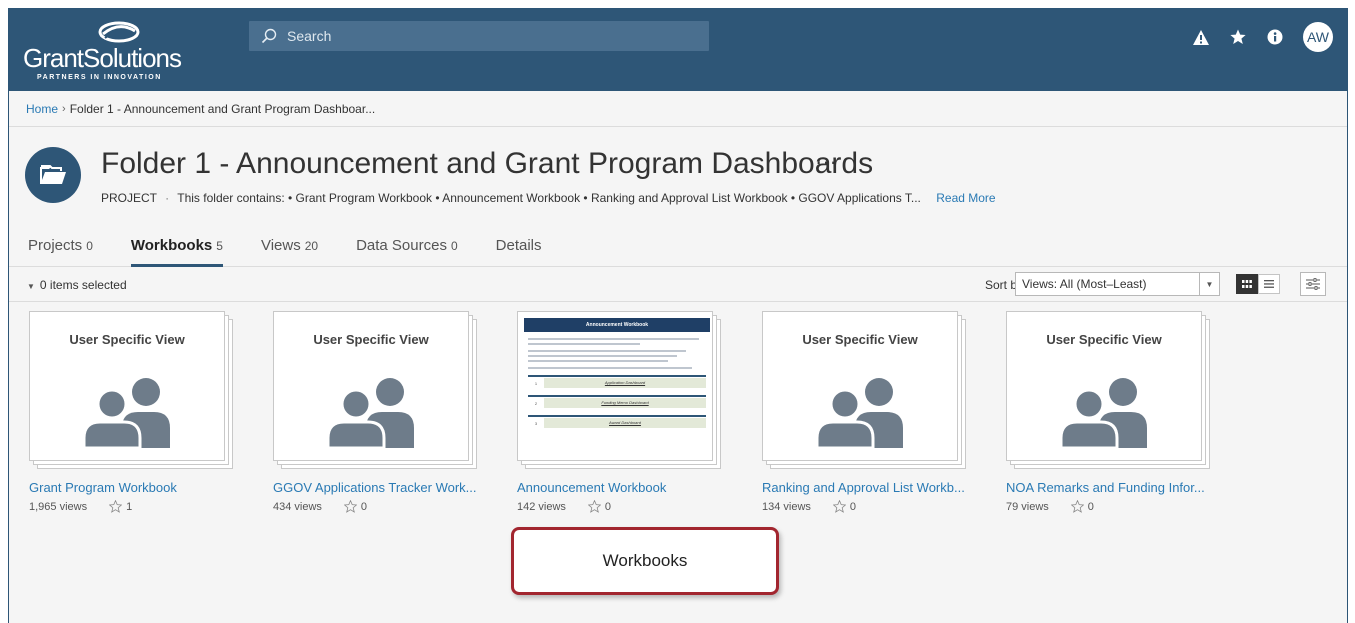  Describe the element at coordinates (1209, 284) in the screenshot. I see `chevron-down-icon: ▼` at that location.